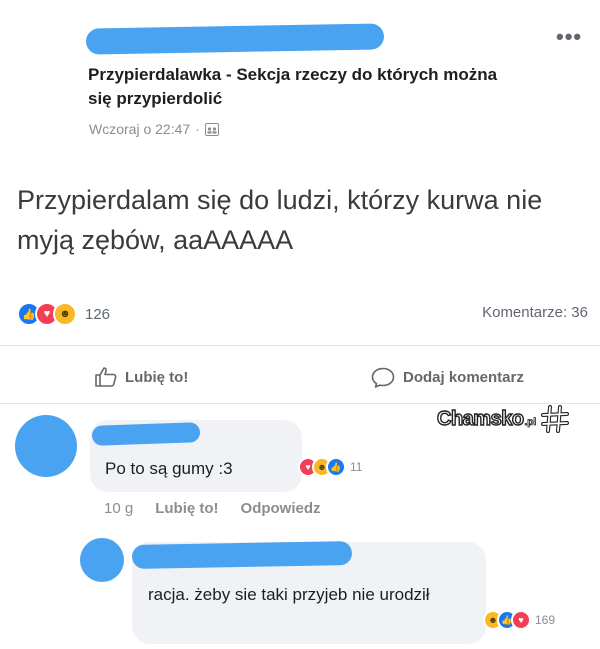  I want to click on thumbs-up-icon, so click(106, 377).